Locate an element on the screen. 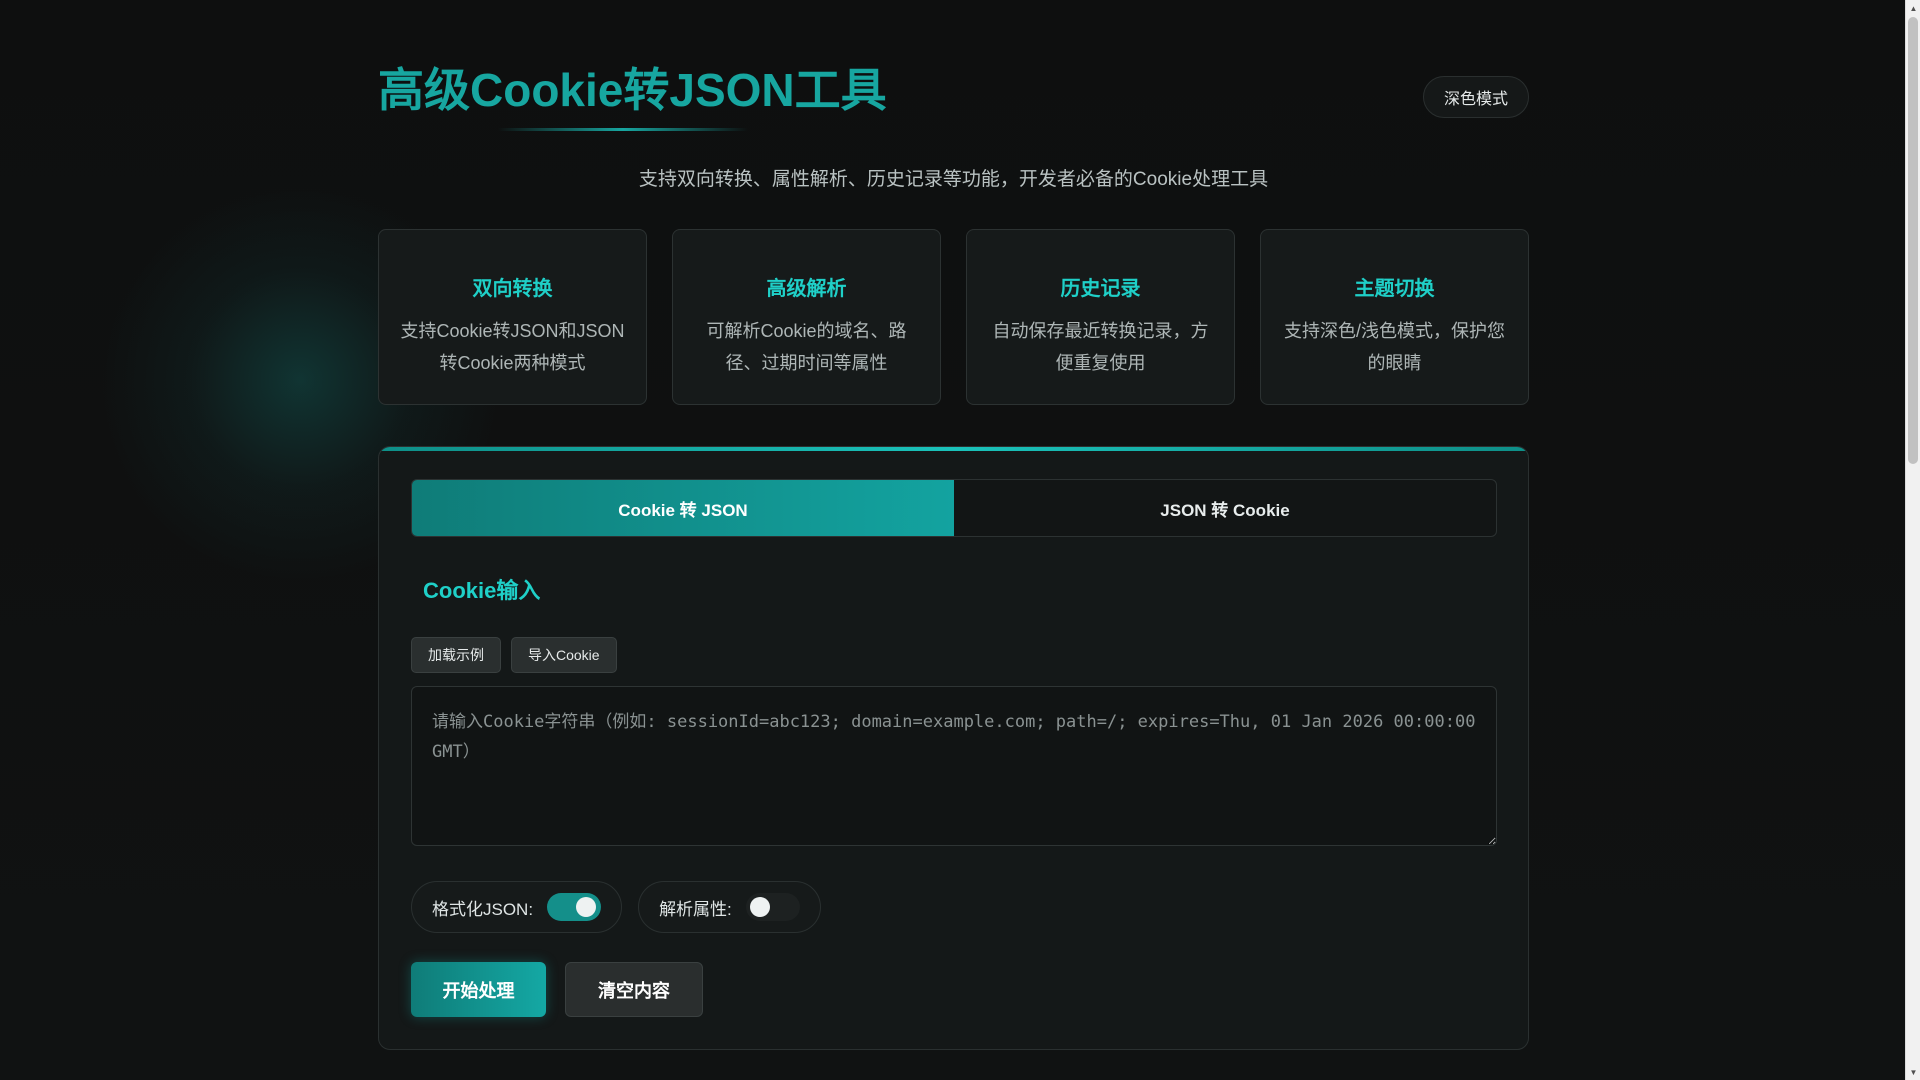  feature-desc: 支持Cookie转JSON和JSON转Cookie两种模式 is located at coordinates (512, 347).